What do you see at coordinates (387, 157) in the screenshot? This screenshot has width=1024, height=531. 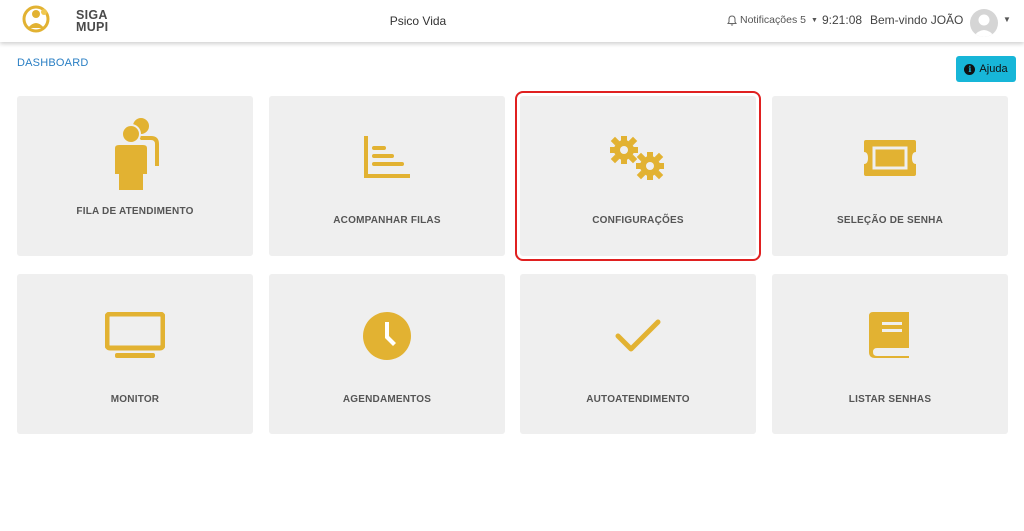 I see `bar-chart-icon` at bounding box center [387, 157].